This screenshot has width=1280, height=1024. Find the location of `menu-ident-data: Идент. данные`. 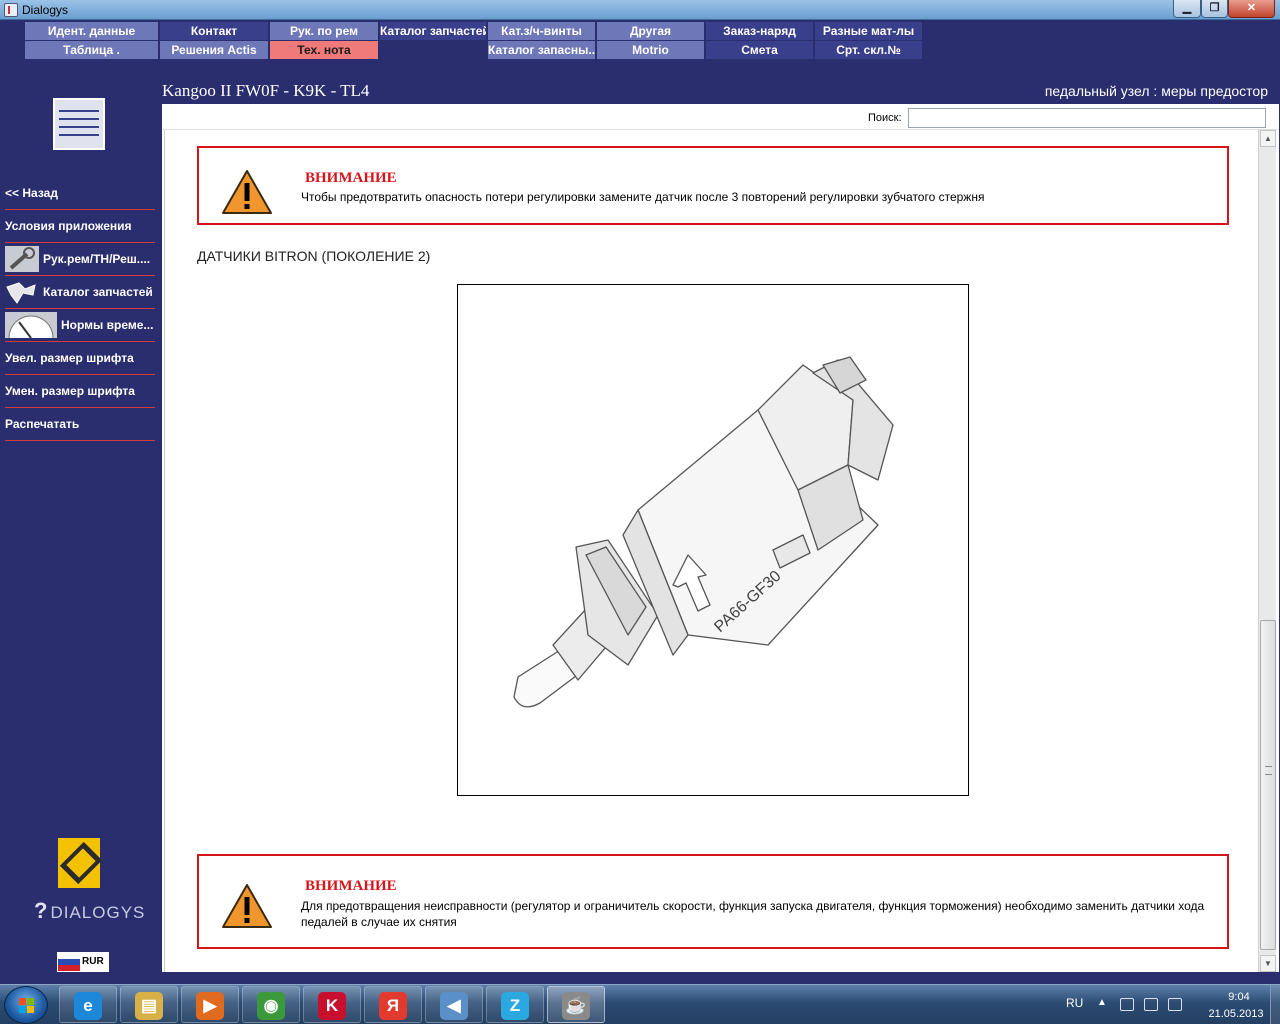

menu-ident-data: Идент. данные is located at coordinates (91, 31).